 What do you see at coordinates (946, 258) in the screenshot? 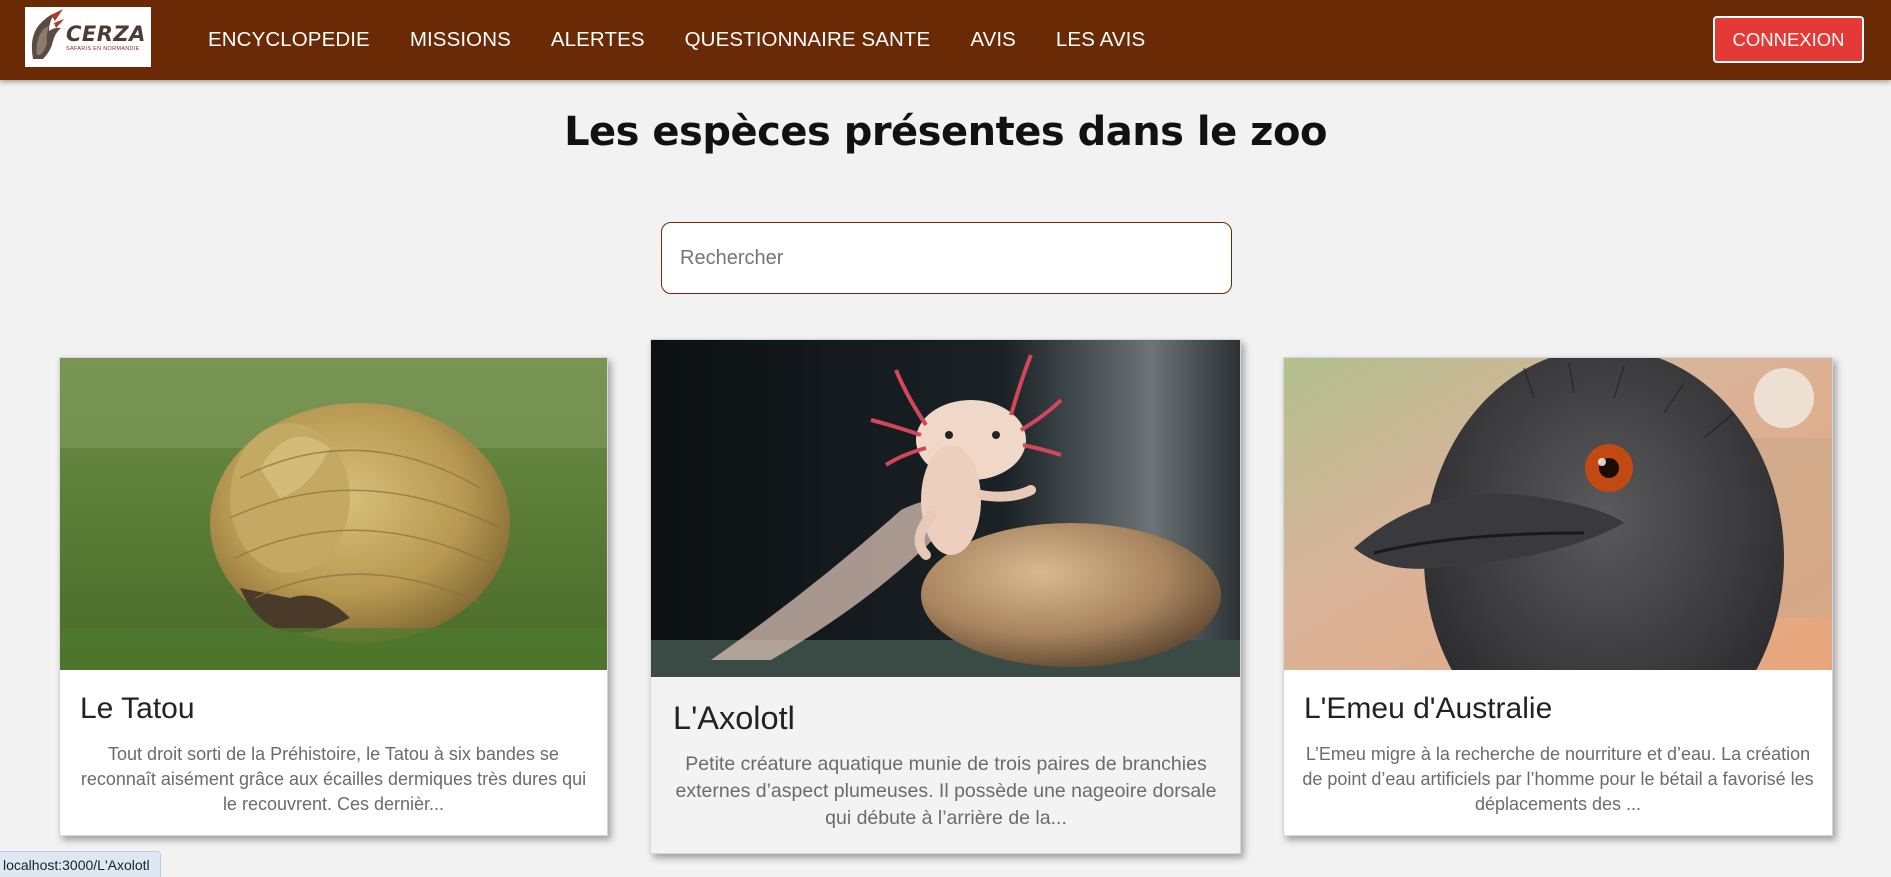
I see `search-input` at bounding box center [946, 258].